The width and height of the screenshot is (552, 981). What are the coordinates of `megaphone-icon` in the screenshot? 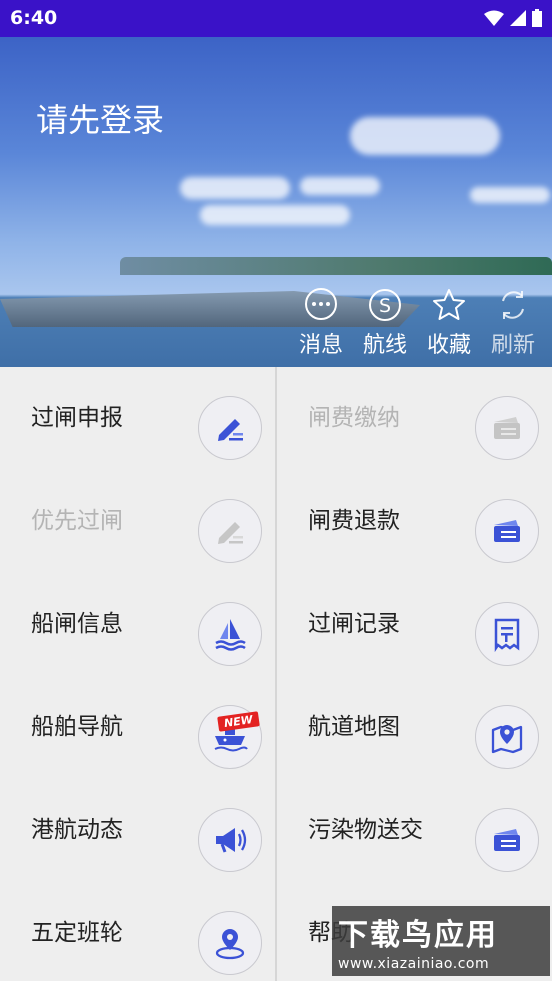 It's located at (230, 840).